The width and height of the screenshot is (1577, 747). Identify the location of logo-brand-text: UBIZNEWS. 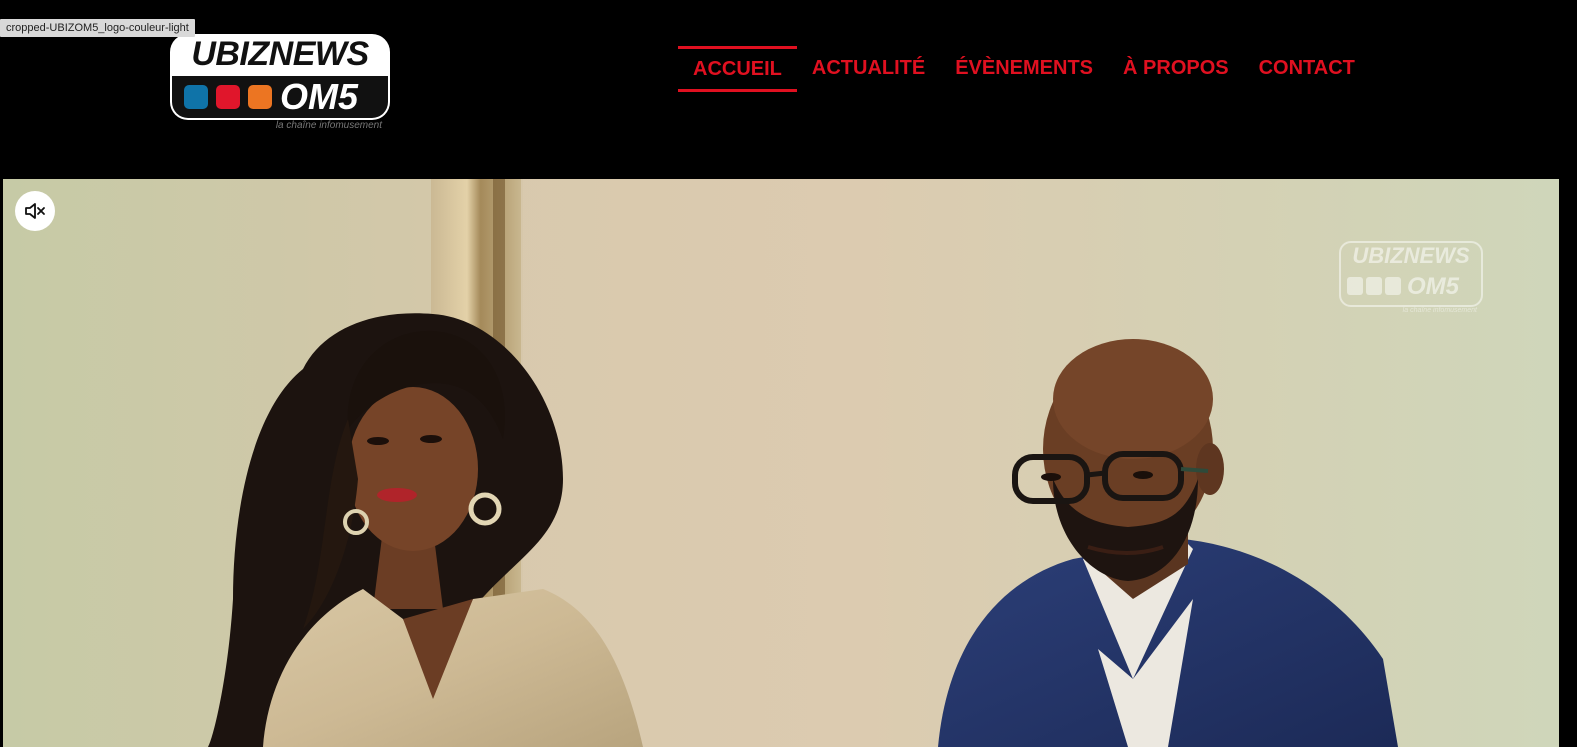
(280, 54).